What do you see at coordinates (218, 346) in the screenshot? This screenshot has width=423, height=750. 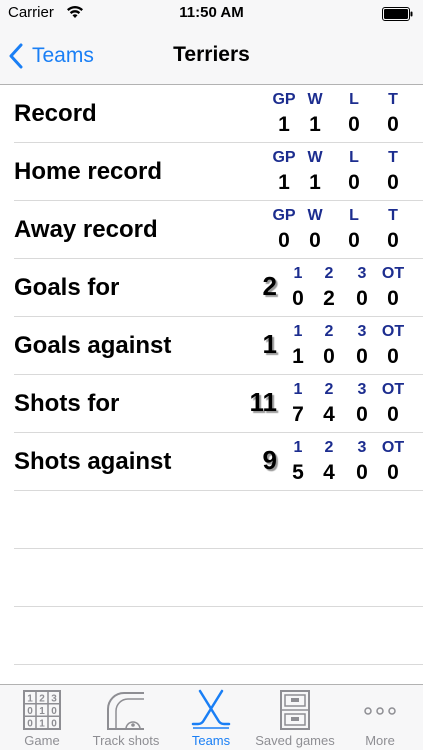 I see `stat-row-goals-against: Goals against 1 11 20 30 OT 0` at bounding box center [218, 346].